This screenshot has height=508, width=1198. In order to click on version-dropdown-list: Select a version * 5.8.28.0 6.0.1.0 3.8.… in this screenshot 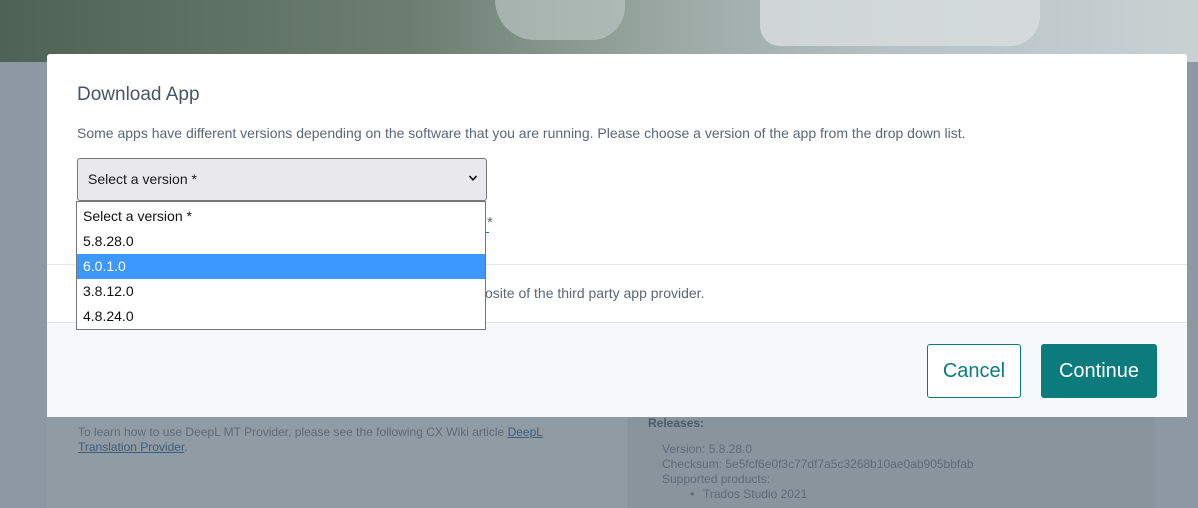, I will do `click(281, 265)`.